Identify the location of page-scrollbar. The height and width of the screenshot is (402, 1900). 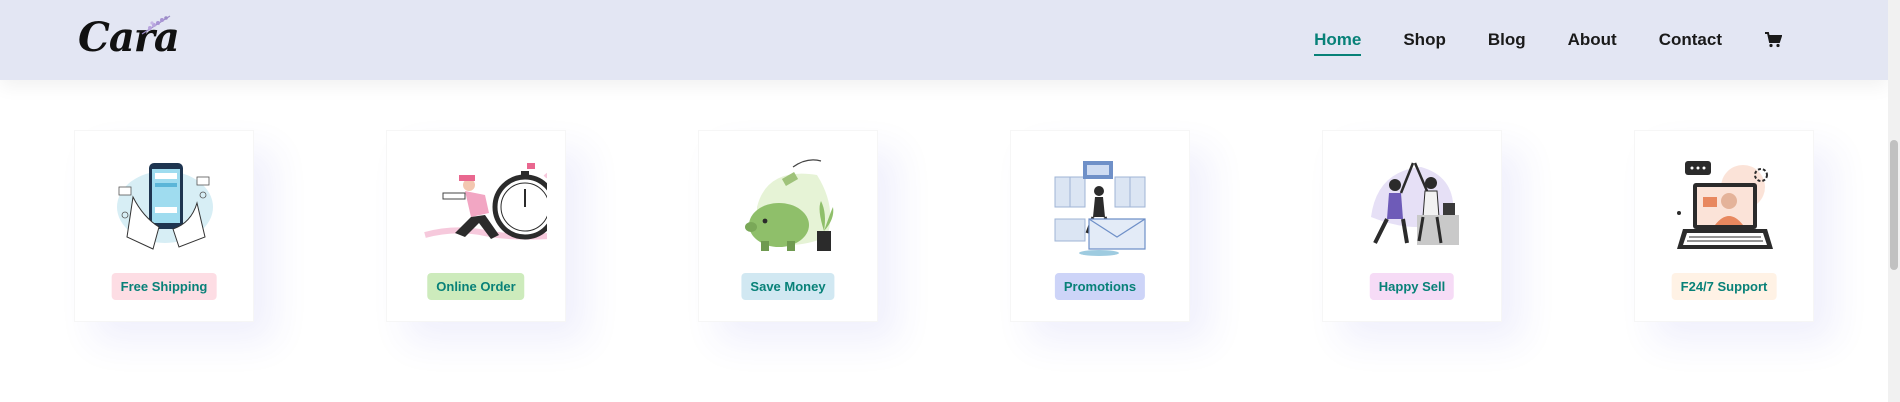
(1894, 201).